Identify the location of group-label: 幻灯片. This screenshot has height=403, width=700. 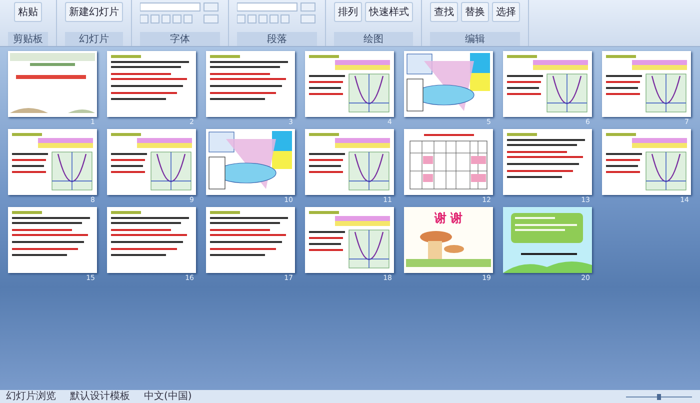
(94, 39).